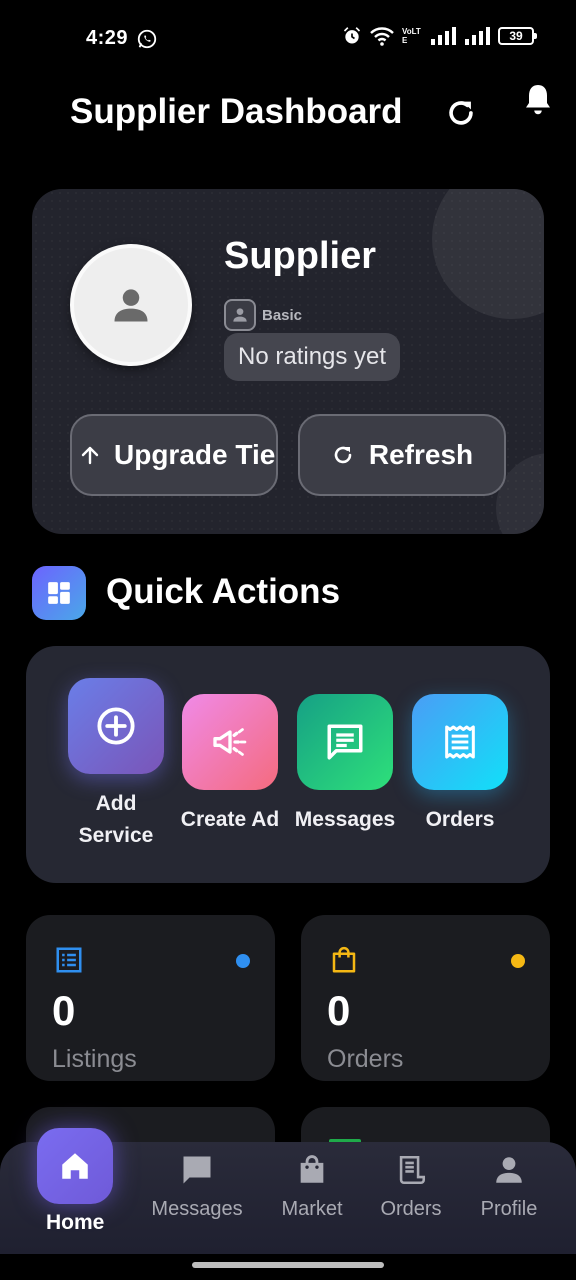  I want to click on chat-icon, so click(197, 1170).